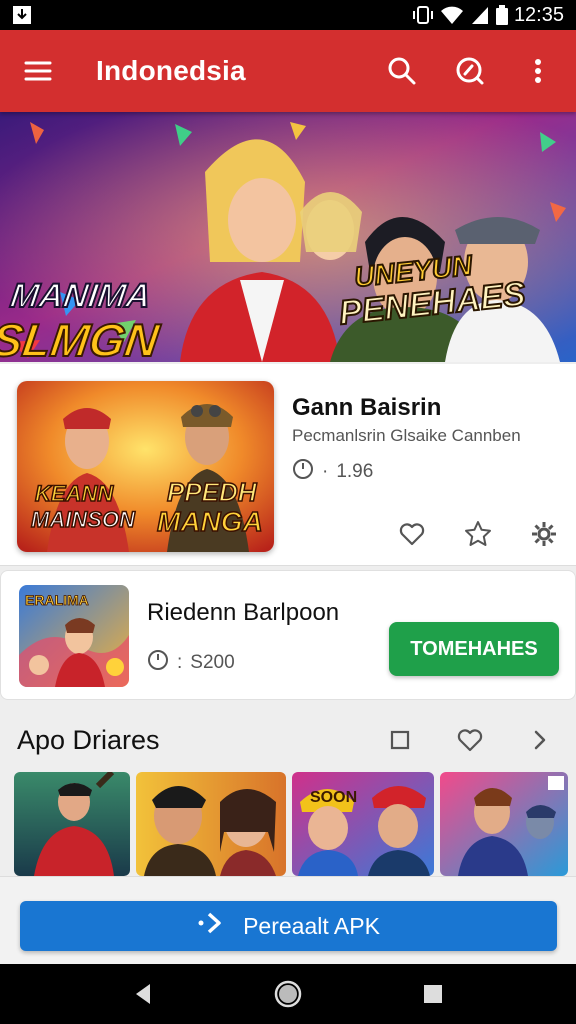 The width and height of the screenshot is (576, 1024). What do you see at coordinates (74, 636) in the screenshot?
I see `game-thumbnail: ERALIMA` at bounding box center [74, 636].